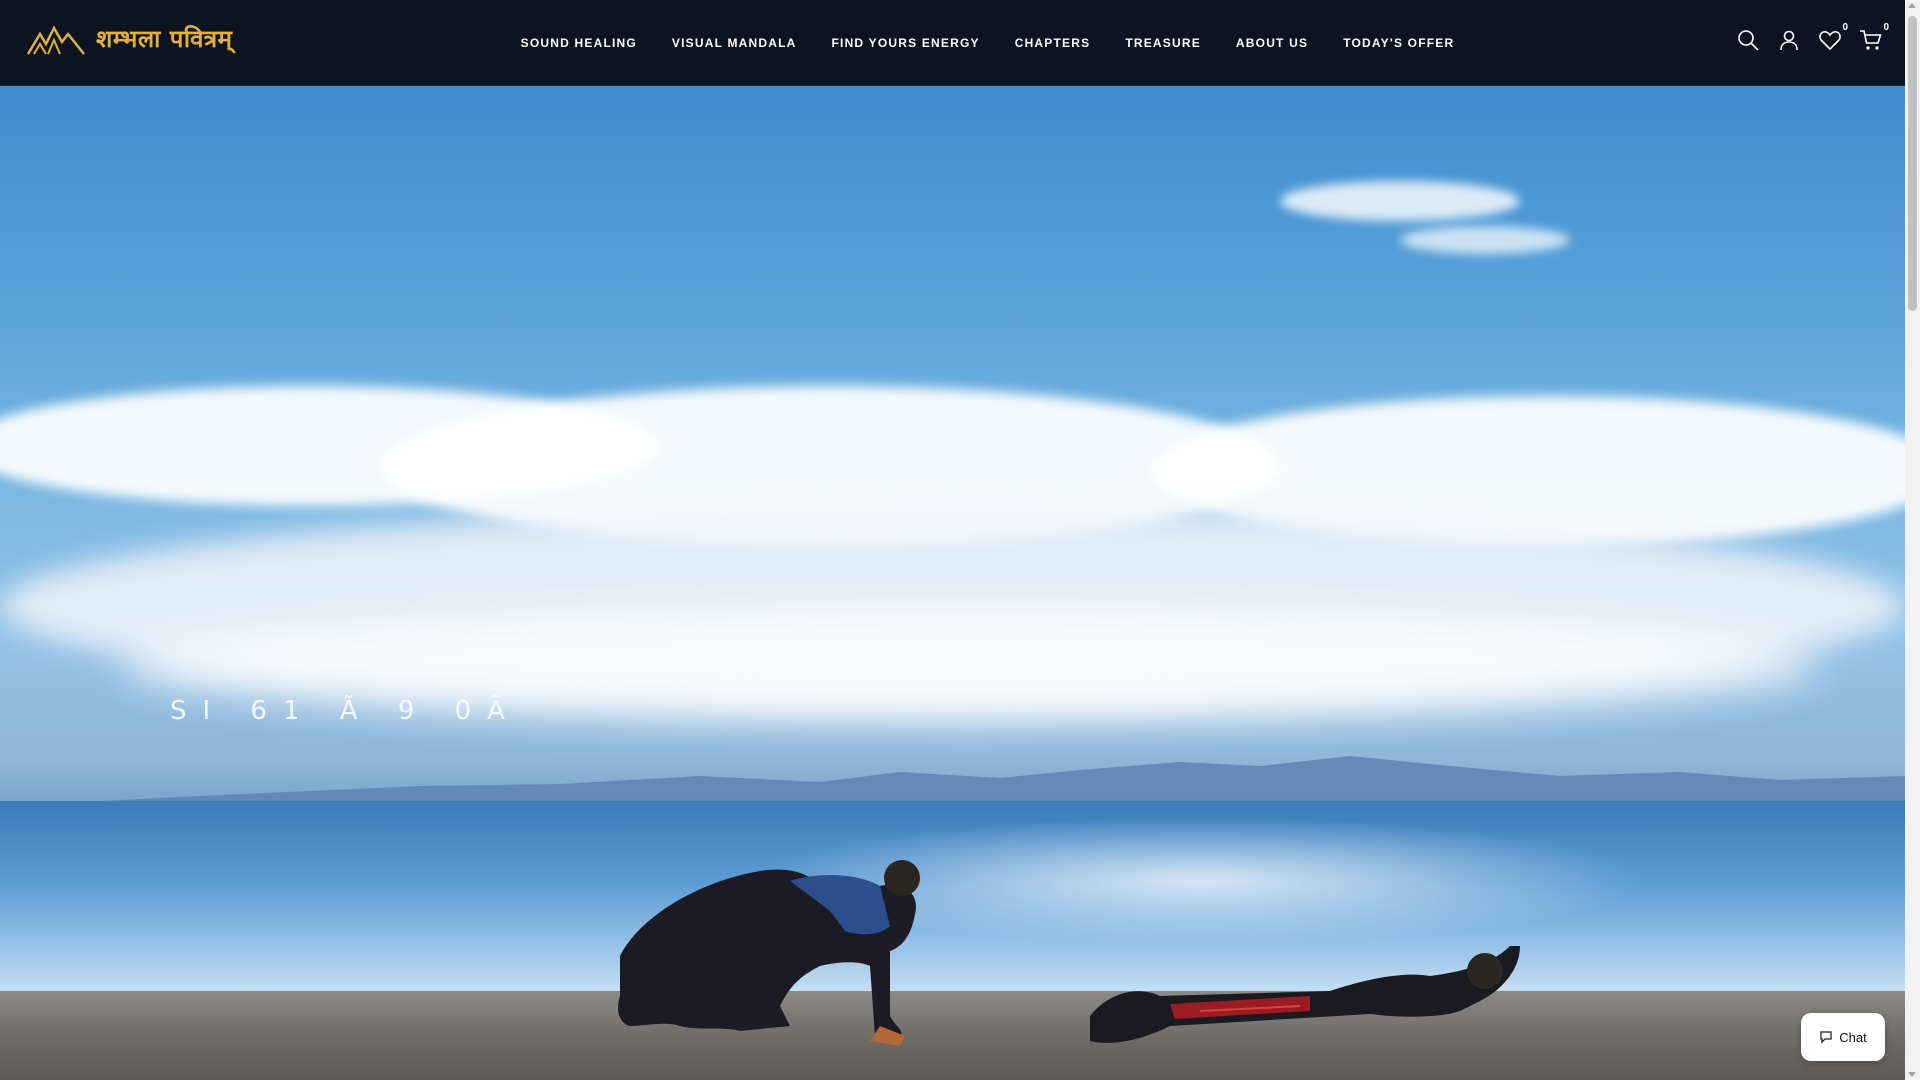 This screenshot has height=1080, width=1920. I want to click on chat-label: Chat, so click(1853, 1037).